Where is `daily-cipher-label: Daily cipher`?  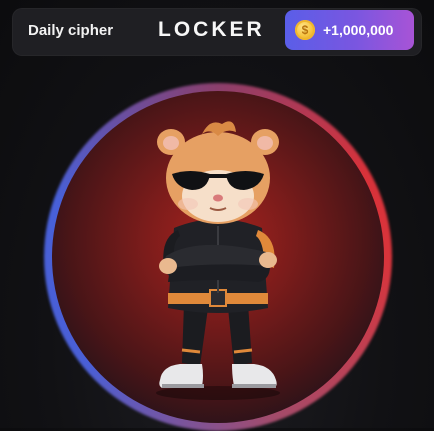
daily-cipher-label: Daily cipher is located at coordinates (70, 30).